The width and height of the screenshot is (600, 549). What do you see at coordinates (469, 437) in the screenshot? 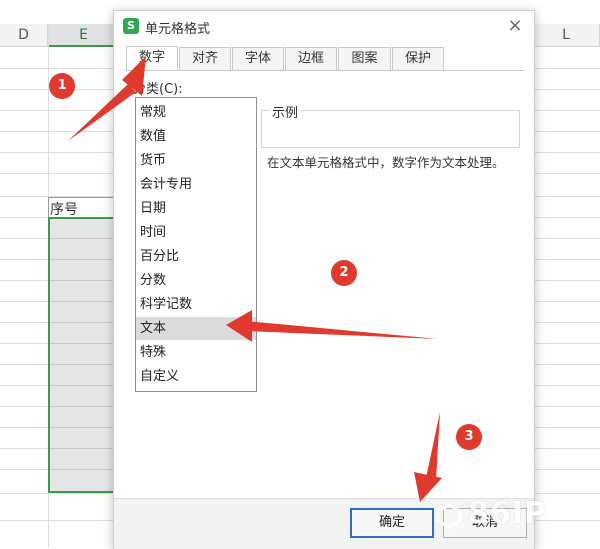
I see `step-badge-3: 3` at bounding box center [469, 437].